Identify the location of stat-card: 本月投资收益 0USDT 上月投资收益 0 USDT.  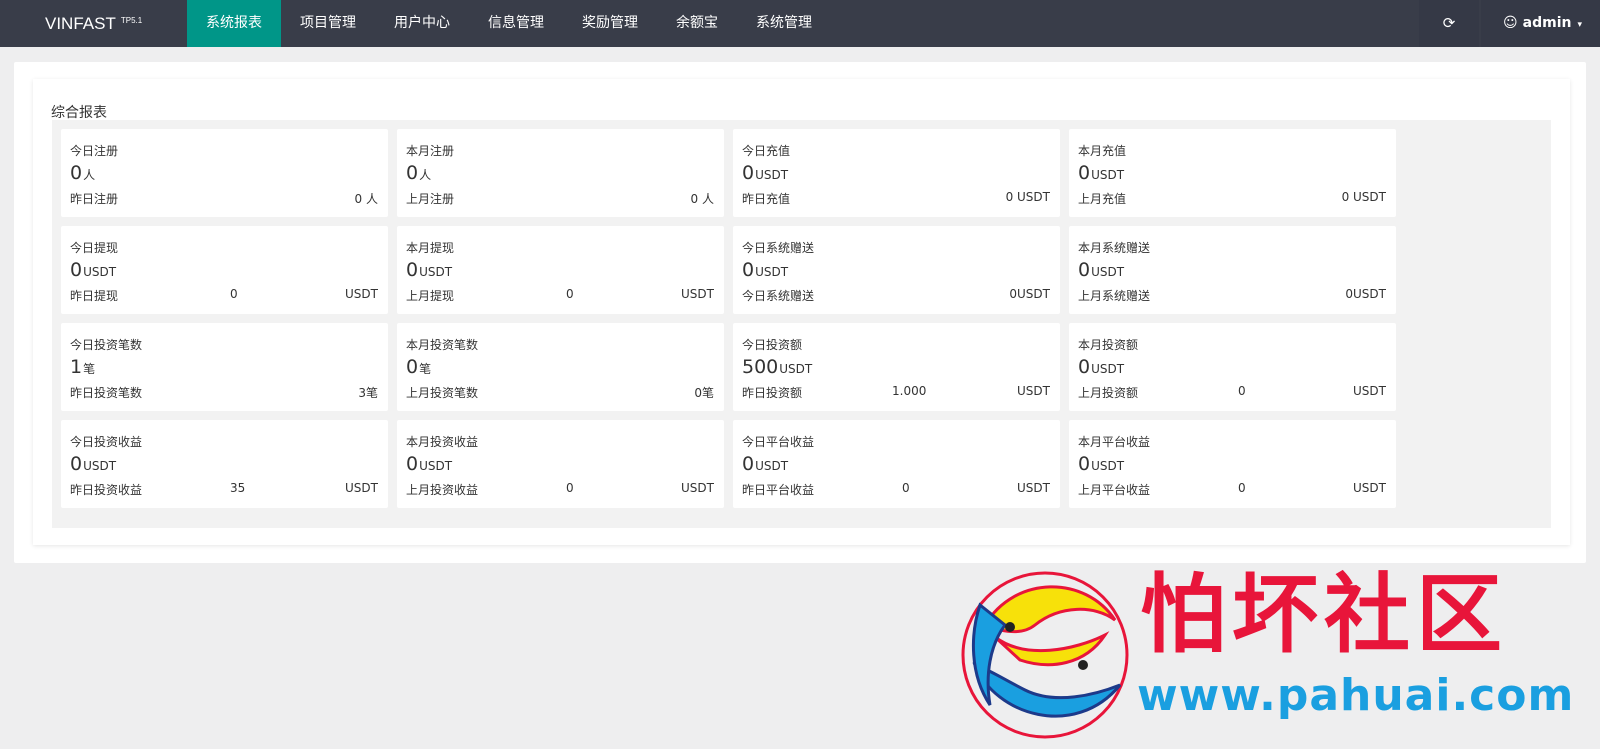
(560, 464).